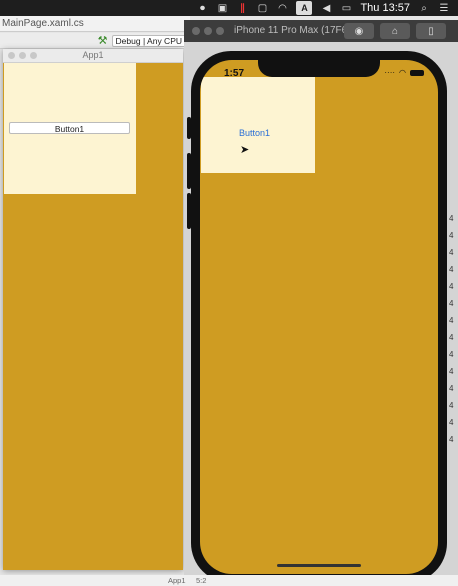 The width and height of the screenshot is (458, 586). I want to click on notch, so click(319, 68).